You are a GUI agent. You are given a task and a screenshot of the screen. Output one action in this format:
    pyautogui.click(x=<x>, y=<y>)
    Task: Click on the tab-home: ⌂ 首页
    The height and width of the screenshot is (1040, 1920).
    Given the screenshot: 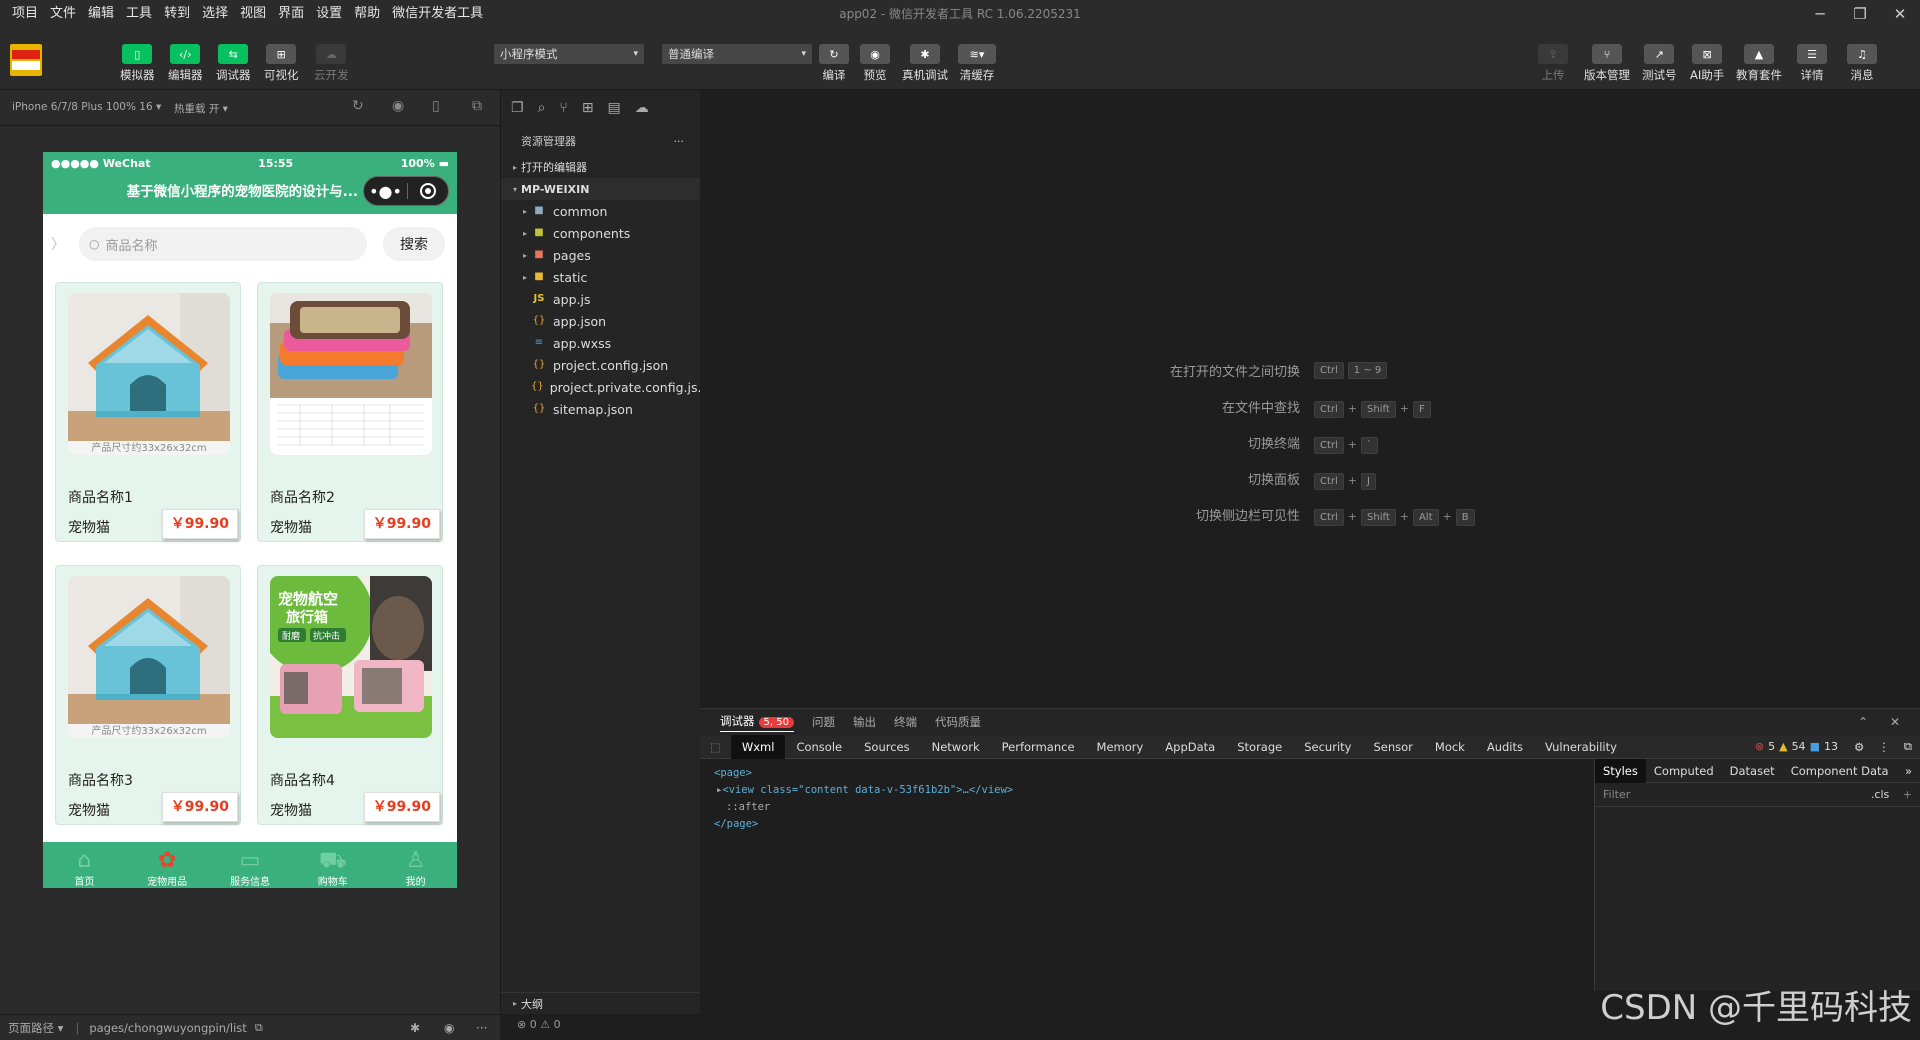 What is the action you would take?
    pyautogui.click(x=84, y=865)
    